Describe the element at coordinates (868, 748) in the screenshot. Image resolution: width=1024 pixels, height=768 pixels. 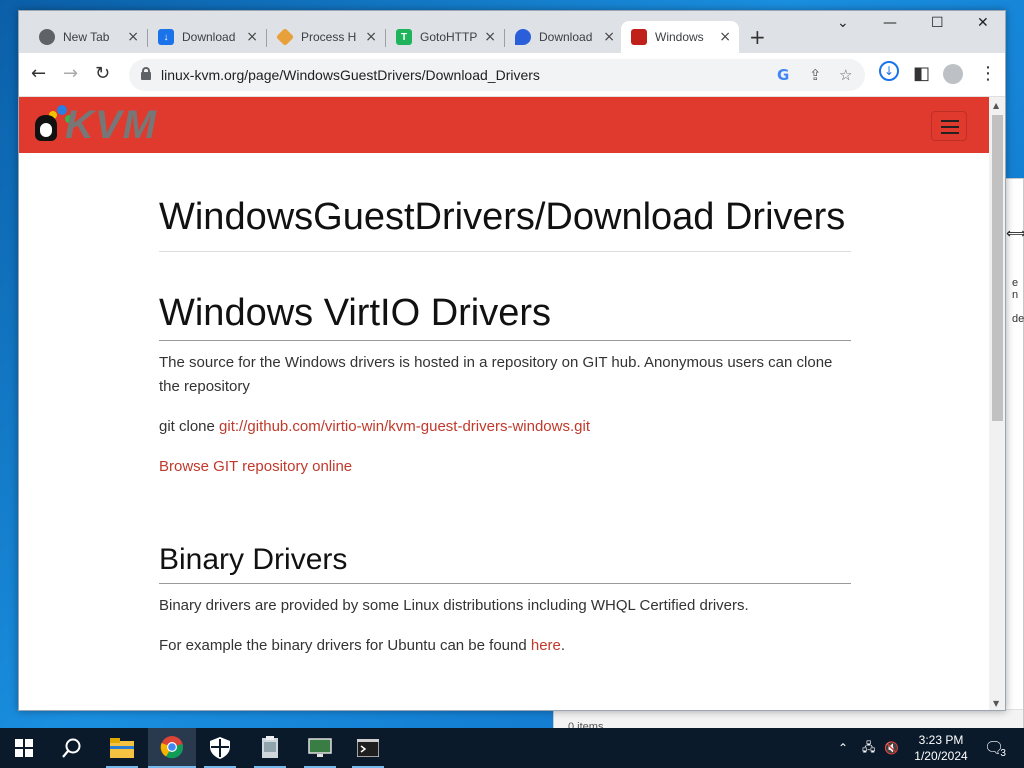
I see `network-icon: 🖧` at that location.